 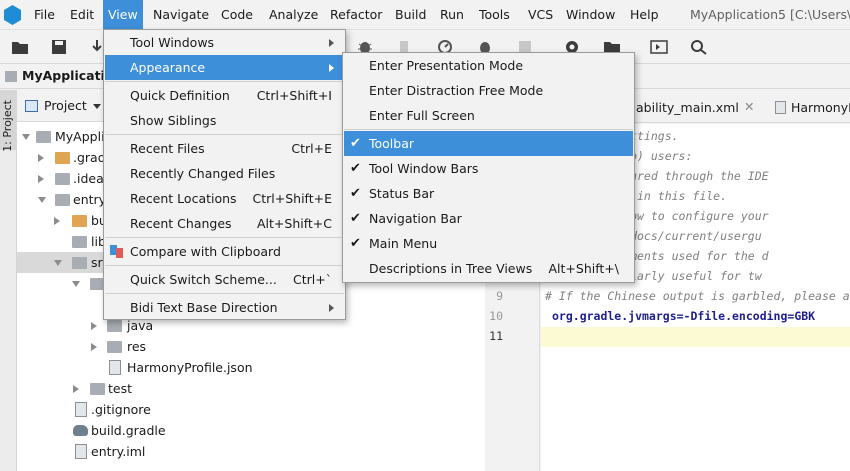 What do you see at coordinates (488, 243) in the screenshot?
I see `menu-item-main-menu: ✔ Main Menu` at bounding box center [488, 243].